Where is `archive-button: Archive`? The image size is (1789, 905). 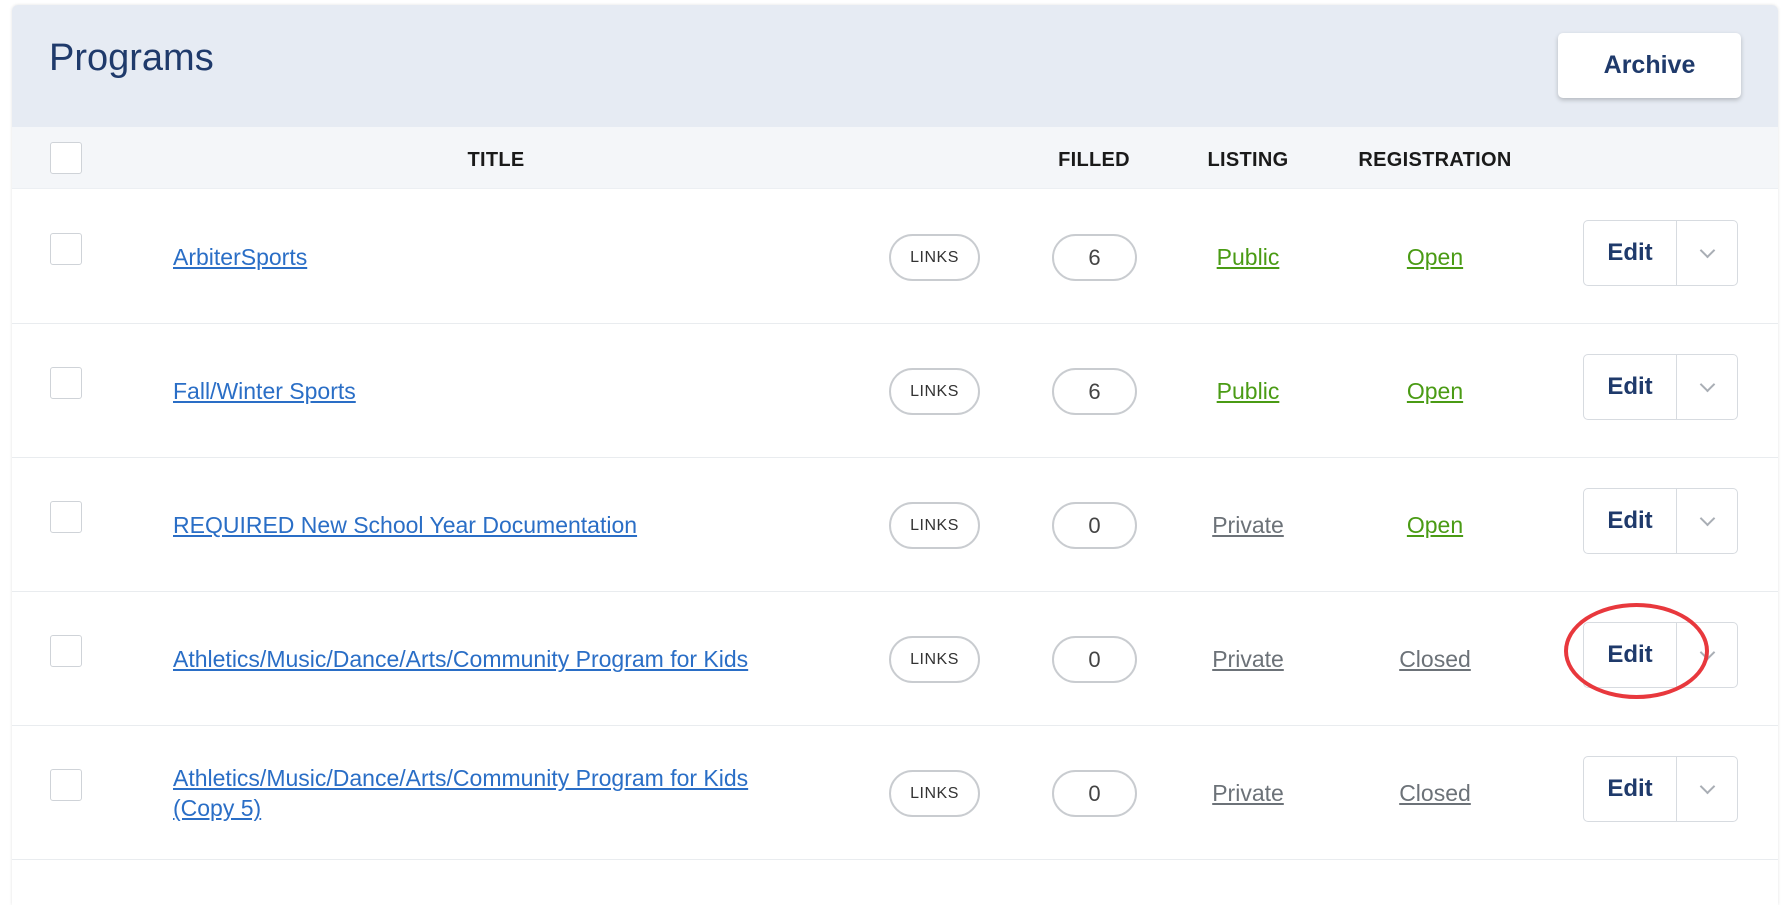
archive-button: Archive is located at coordinates (1649, 65).